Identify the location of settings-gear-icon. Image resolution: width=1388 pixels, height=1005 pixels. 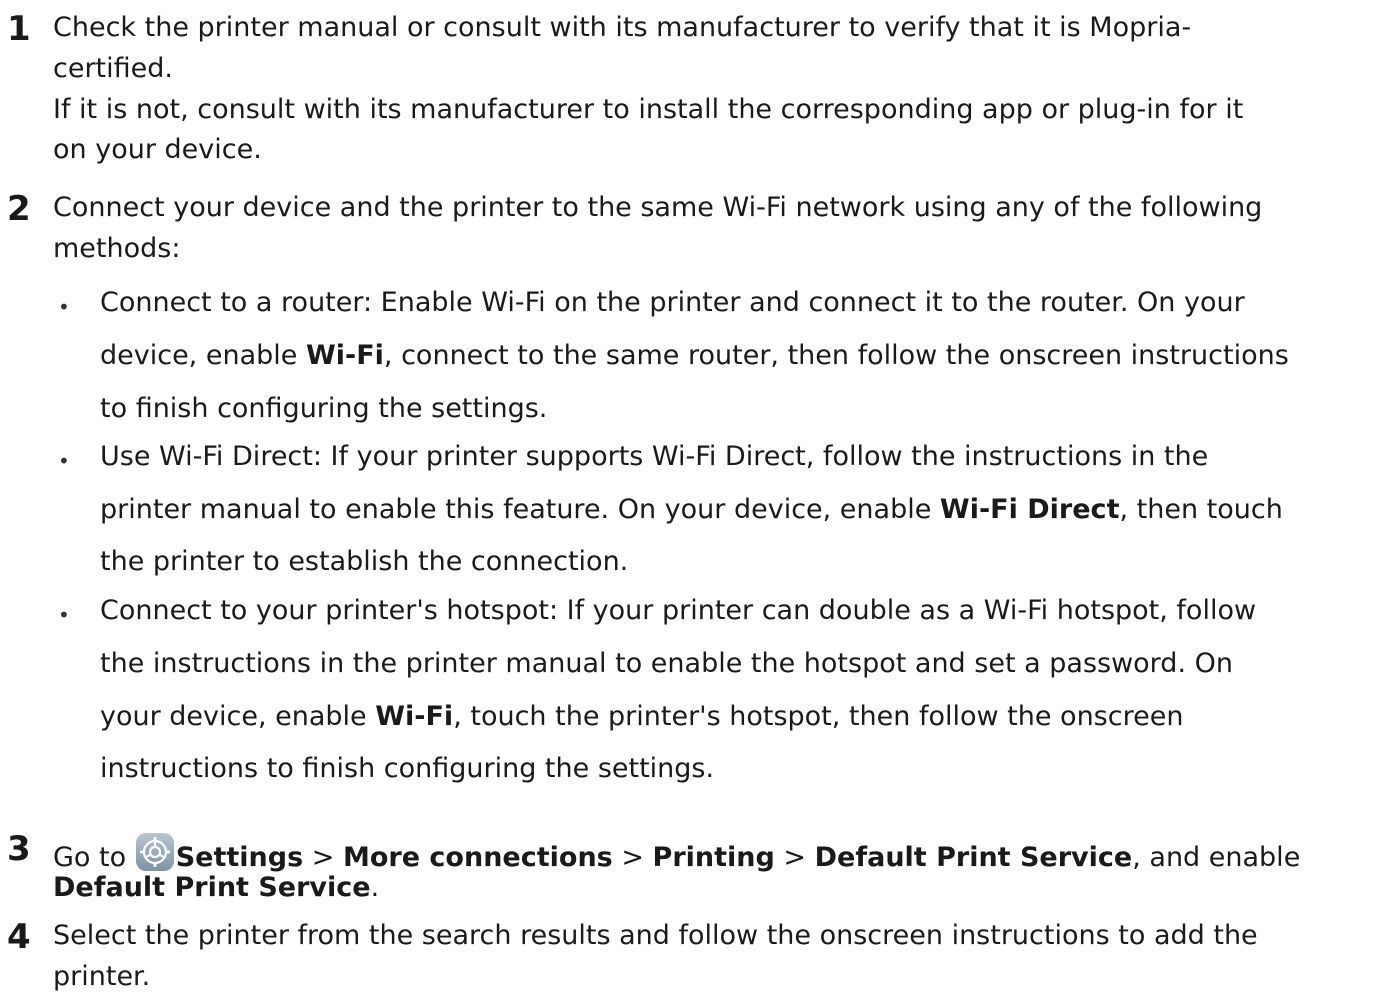
(155, 852).